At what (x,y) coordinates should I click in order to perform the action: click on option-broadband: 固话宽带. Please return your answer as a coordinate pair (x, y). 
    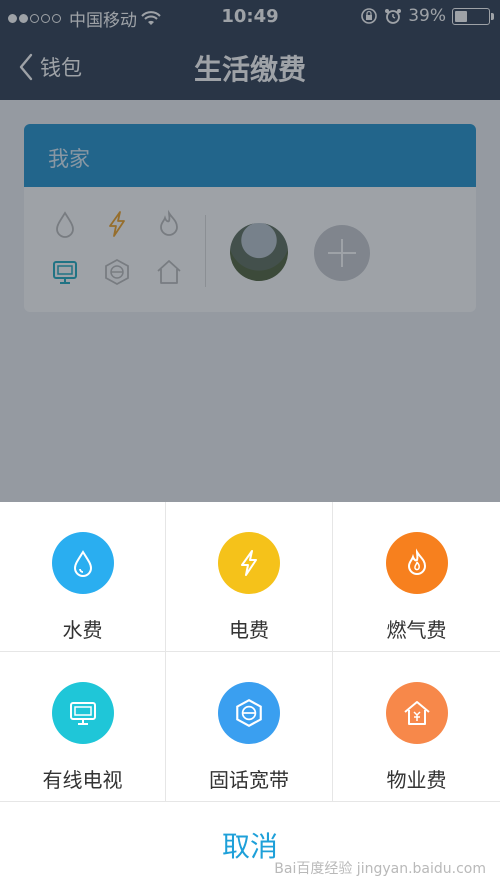
    Looking at the image, I should click on (249, 727).